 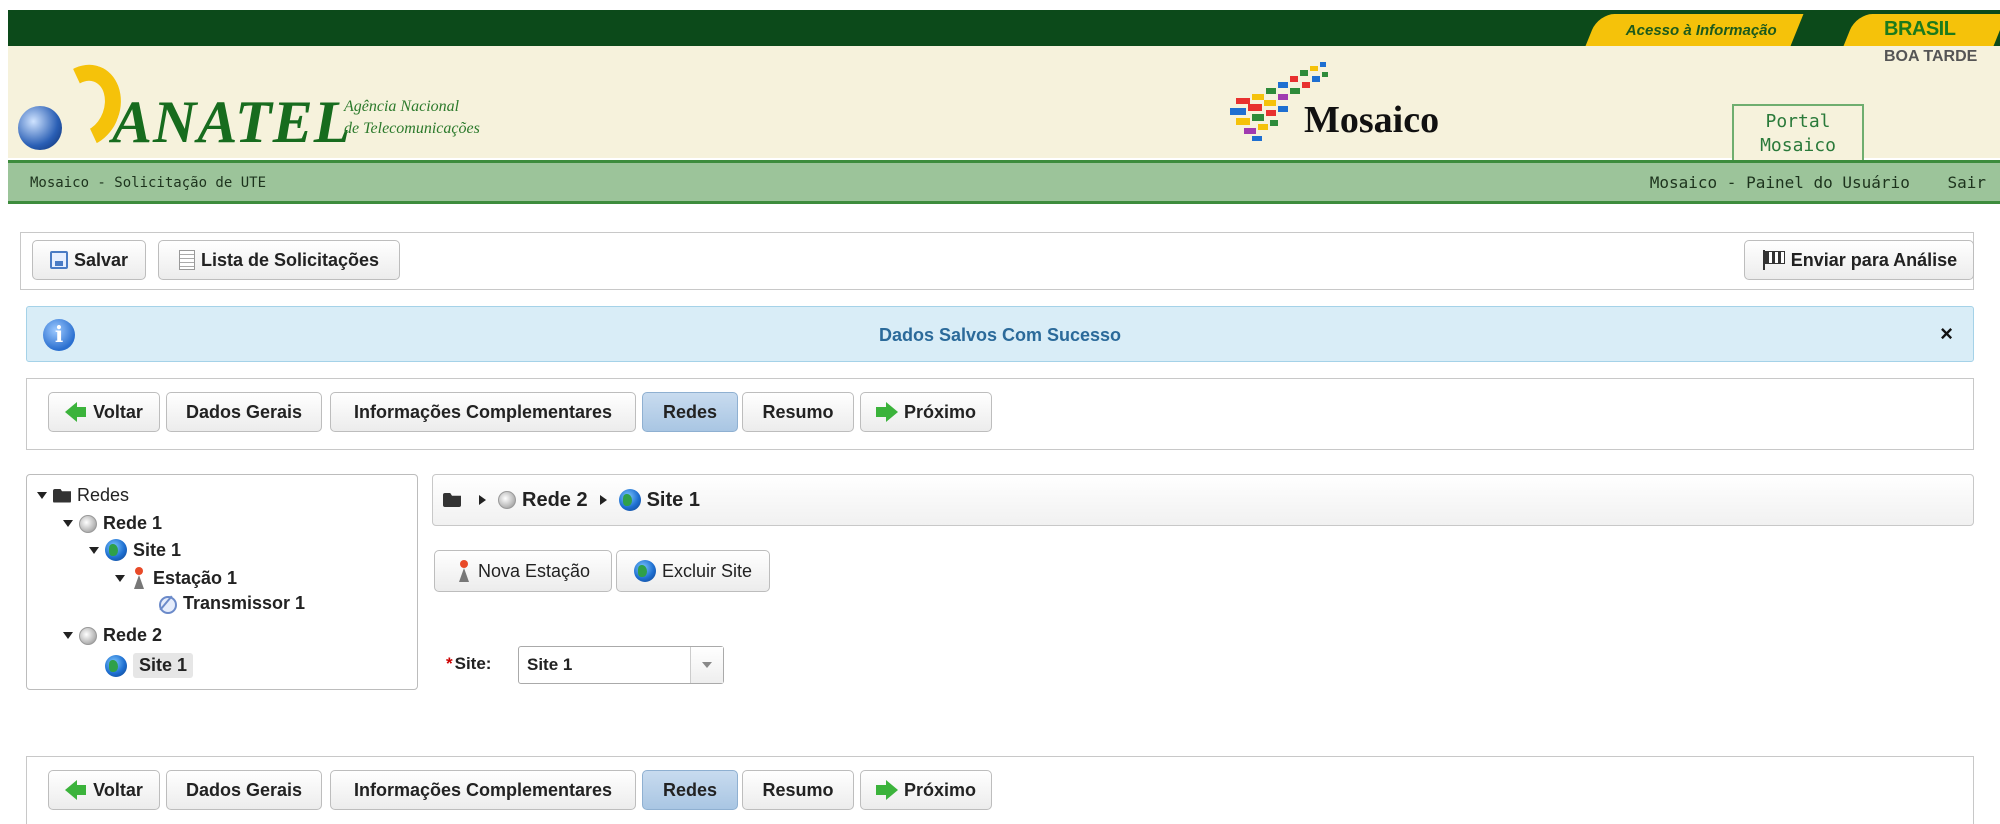 I want to click on tree-node-rede-2: Rede 2, so click(x=112, y=635).